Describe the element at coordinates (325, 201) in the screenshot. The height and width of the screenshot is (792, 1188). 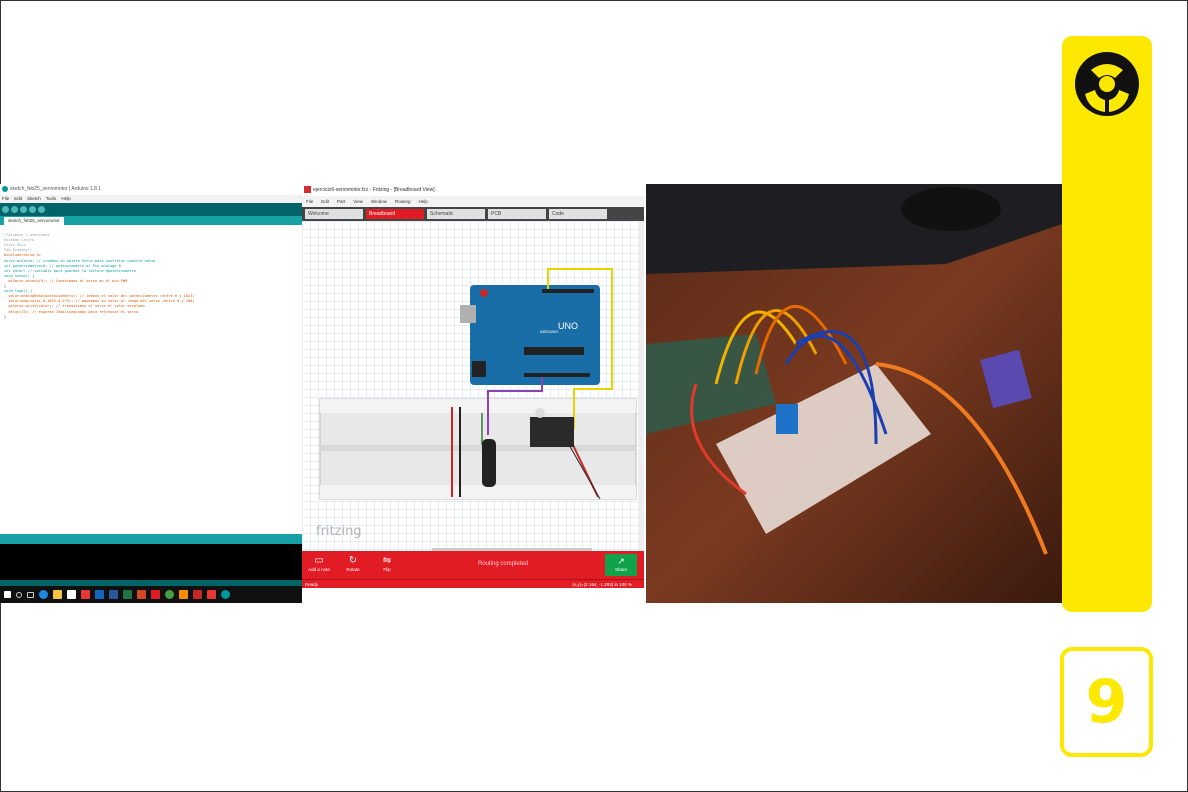
I see `fz-menu-edit: Edit` at that location.